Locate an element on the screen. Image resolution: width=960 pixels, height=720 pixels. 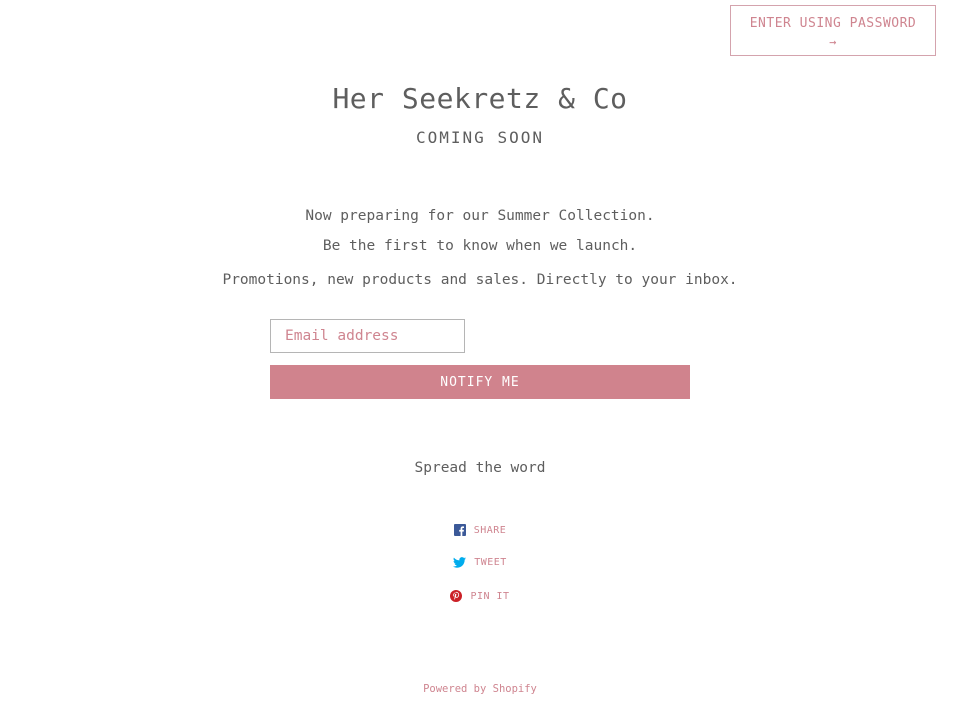
pinterest-icon is located at coordinates (456, 596).